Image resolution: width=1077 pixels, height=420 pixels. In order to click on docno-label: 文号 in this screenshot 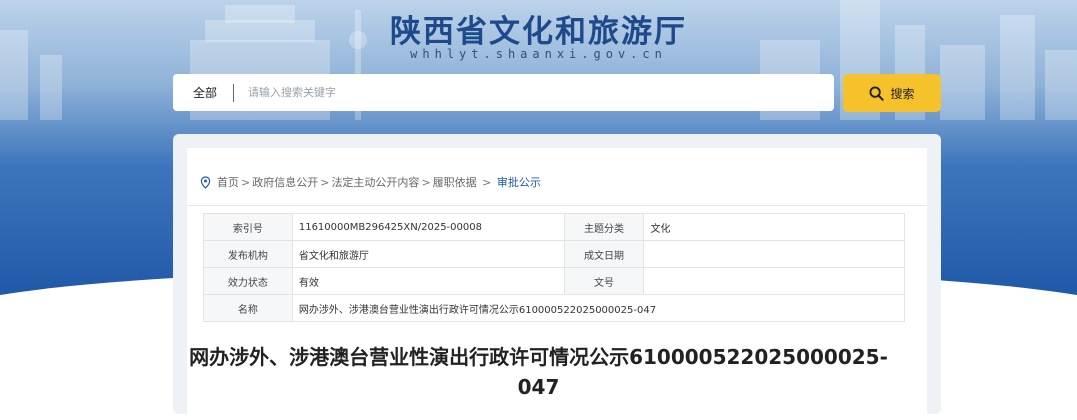, I will do `click(604, 281)`.